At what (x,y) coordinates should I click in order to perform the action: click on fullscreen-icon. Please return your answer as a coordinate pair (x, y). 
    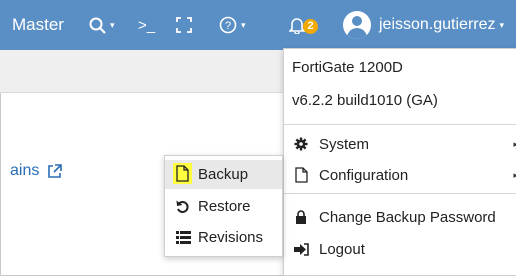
    Looking at the image, I should click on (184, 25).